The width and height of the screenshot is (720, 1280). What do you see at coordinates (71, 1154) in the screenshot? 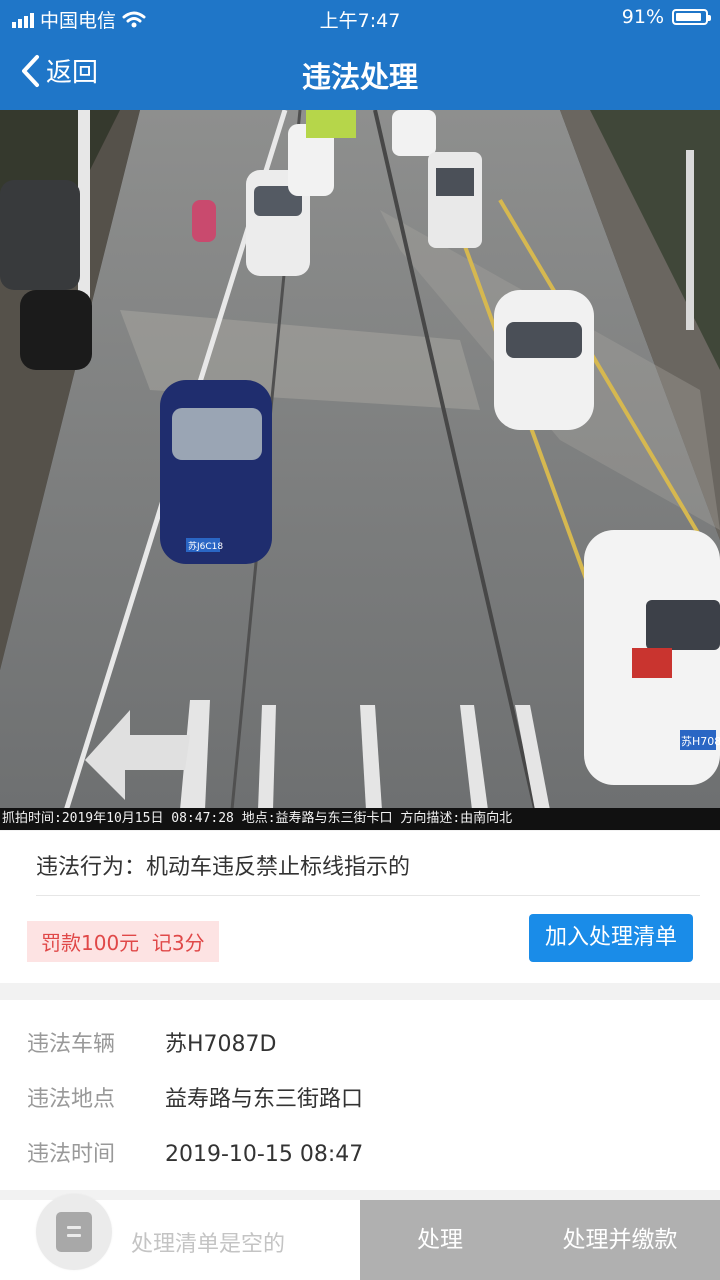
I see `time-label: 违法时间` at bounding box center [71, 1154].